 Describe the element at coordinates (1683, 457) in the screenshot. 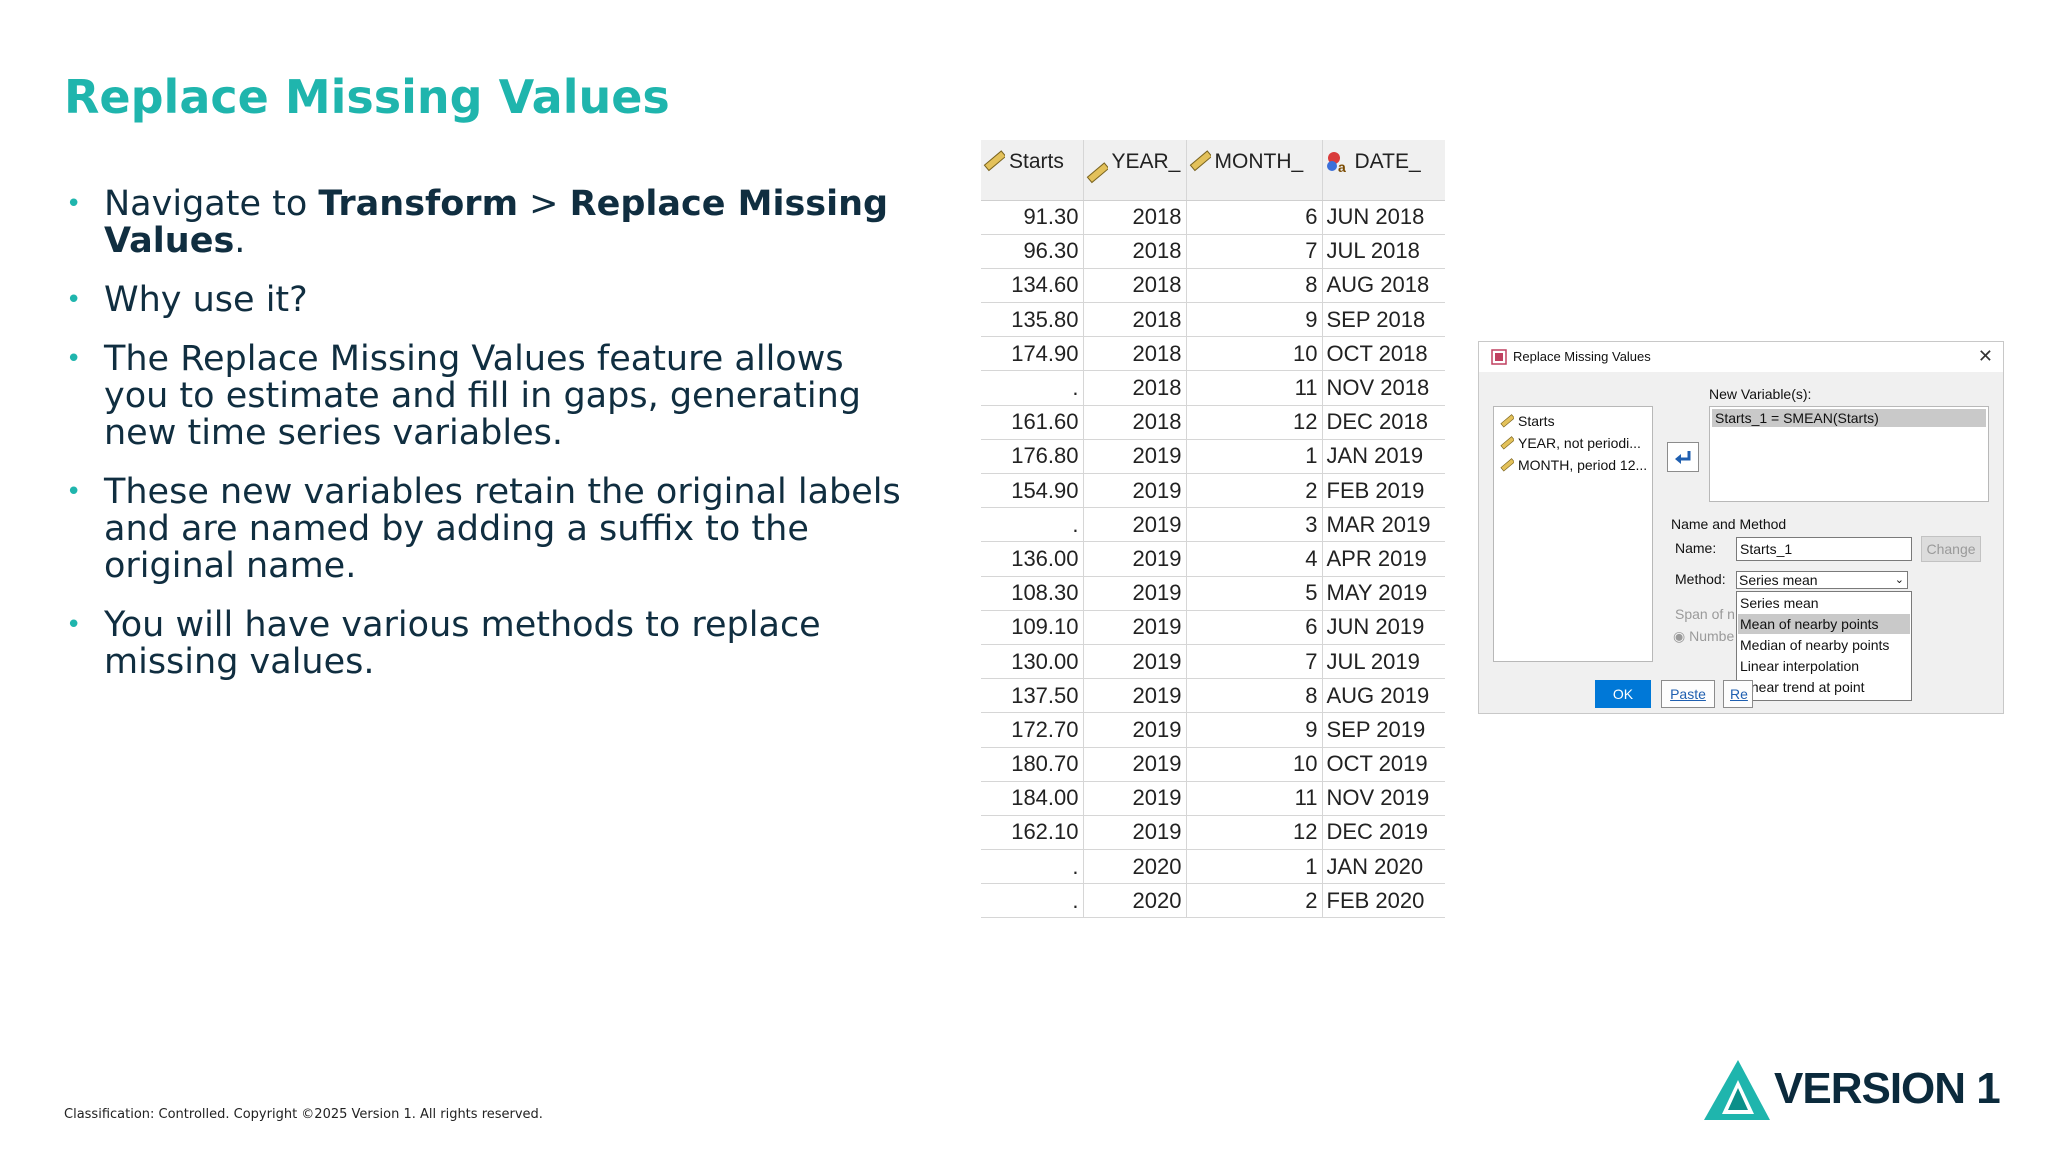

I see `move-variable-button` at that location.